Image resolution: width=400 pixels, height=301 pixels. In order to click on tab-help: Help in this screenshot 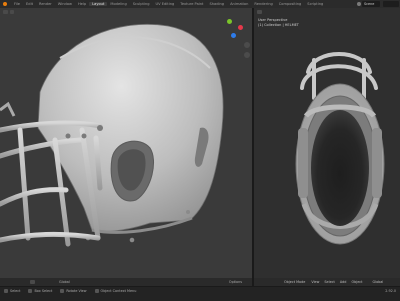, I will do `click(82, 4)`.